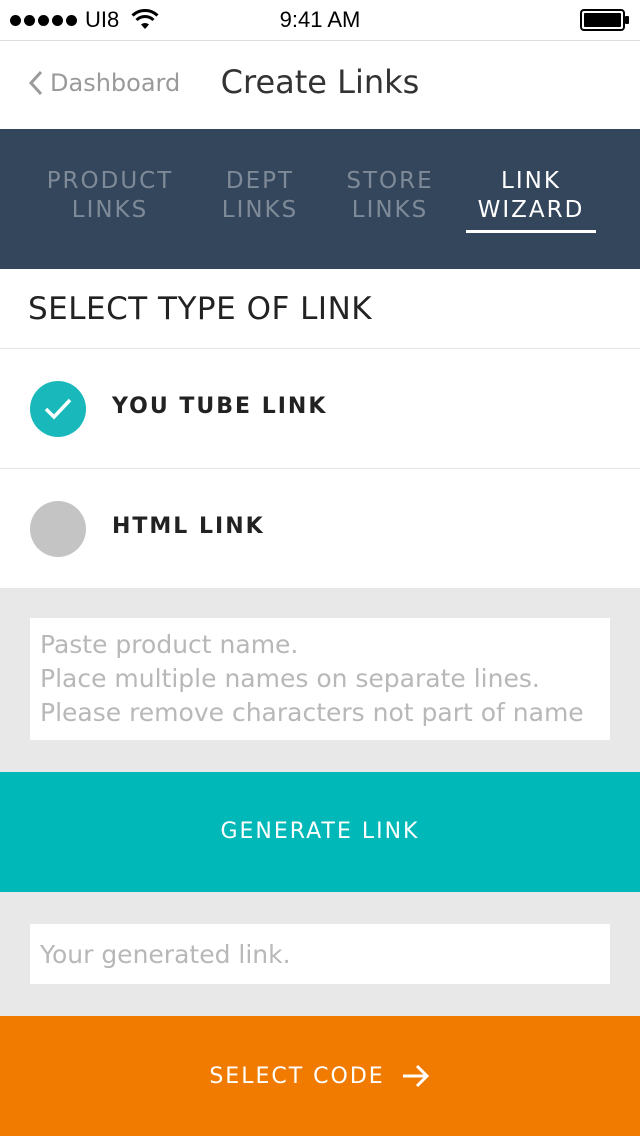  Describe the element at coordinates (390, 196) in the screenshot. I see `tab-store-links: STORE LINKS` at that location.